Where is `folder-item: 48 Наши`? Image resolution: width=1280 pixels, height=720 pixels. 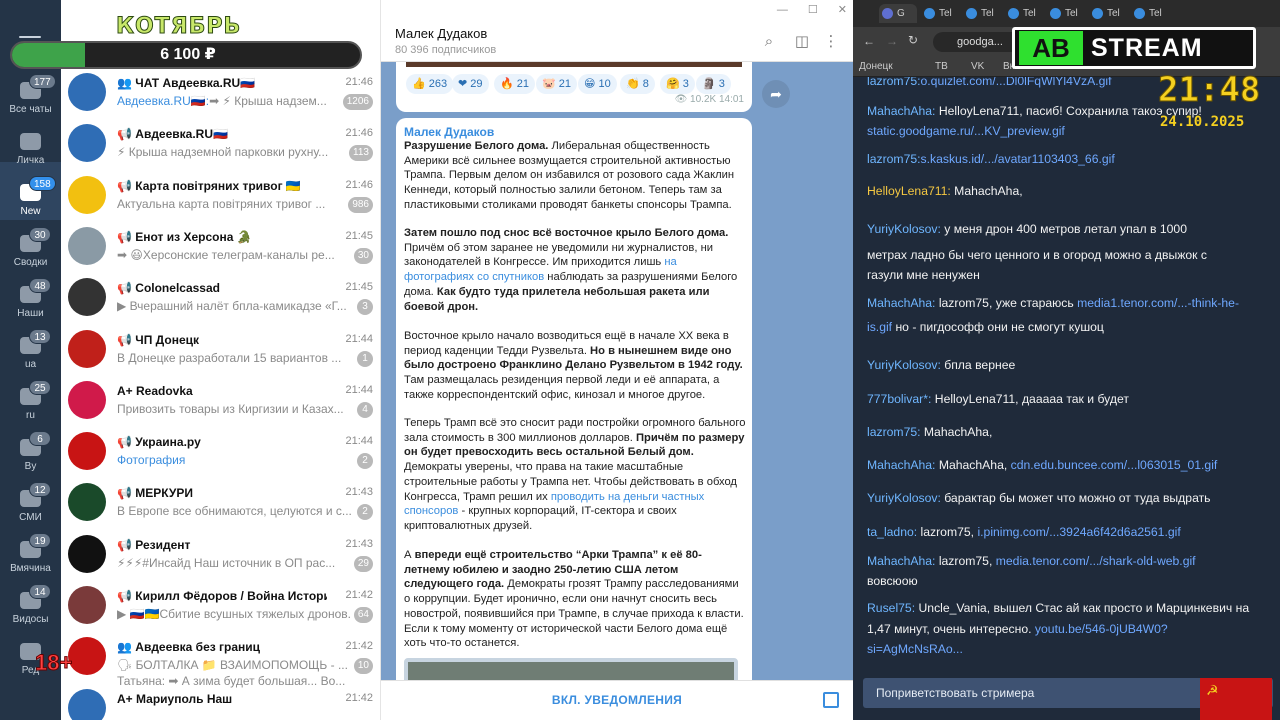
folder-item: 48 Наши is located at coordinates (30, 303).